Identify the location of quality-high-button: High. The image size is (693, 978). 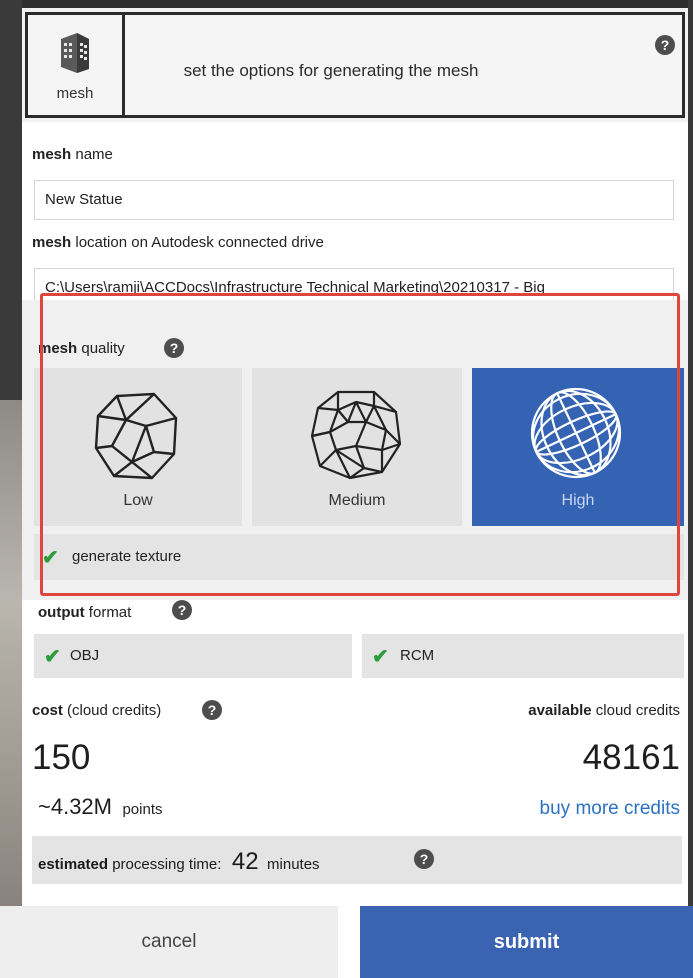
(578, 447).